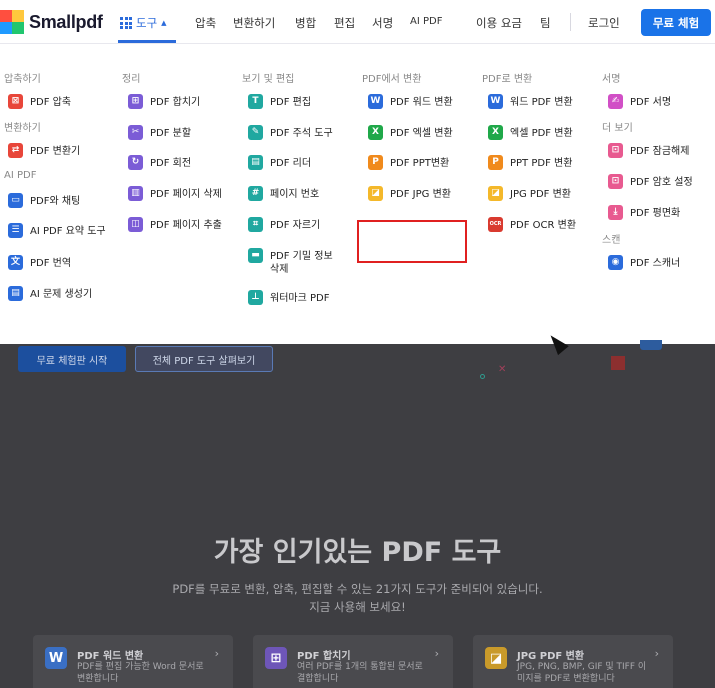 The image size is (715, 688). I want to click on menu-item-unlock-pdf: ⊡ PDF 잠금해제, so click(648, 150).